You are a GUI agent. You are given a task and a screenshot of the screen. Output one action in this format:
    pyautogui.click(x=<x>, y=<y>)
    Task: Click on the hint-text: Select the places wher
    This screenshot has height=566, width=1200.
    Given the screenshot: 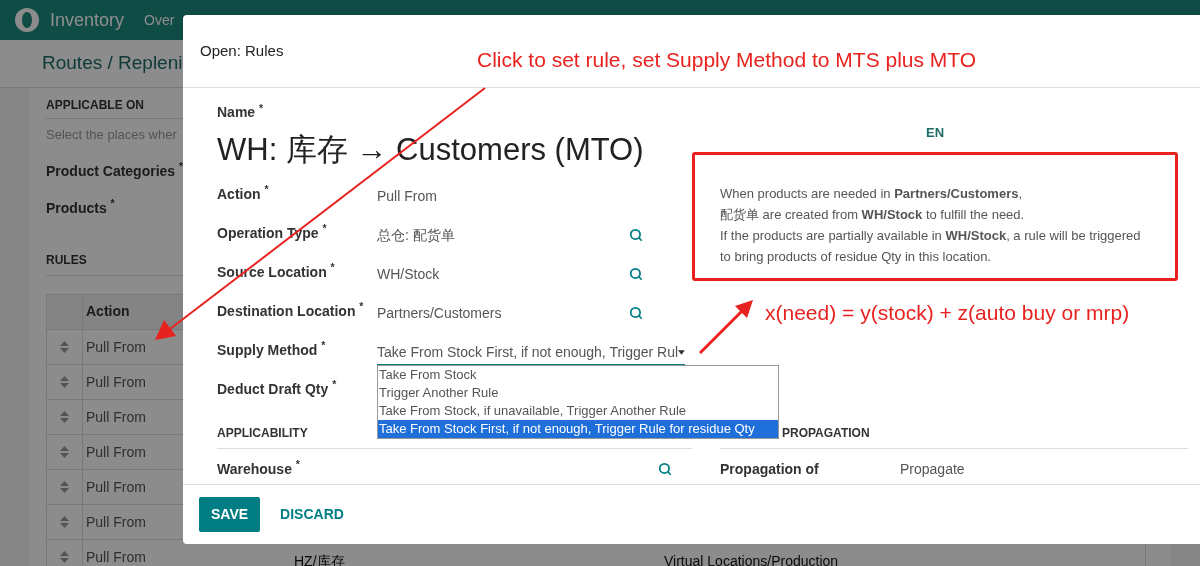 What is the action you would take?
    pyautogui.click(x=111, y=135)
    